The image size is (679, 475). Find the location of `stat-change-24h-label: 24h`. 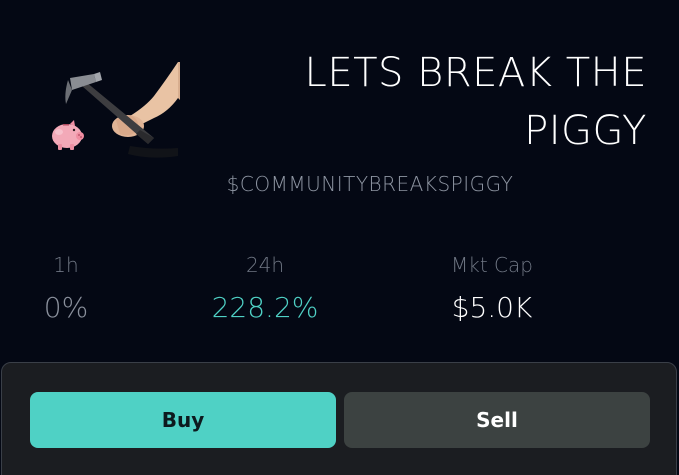

stat-change-24h-label: 24h is located at coordinates (265, 265).